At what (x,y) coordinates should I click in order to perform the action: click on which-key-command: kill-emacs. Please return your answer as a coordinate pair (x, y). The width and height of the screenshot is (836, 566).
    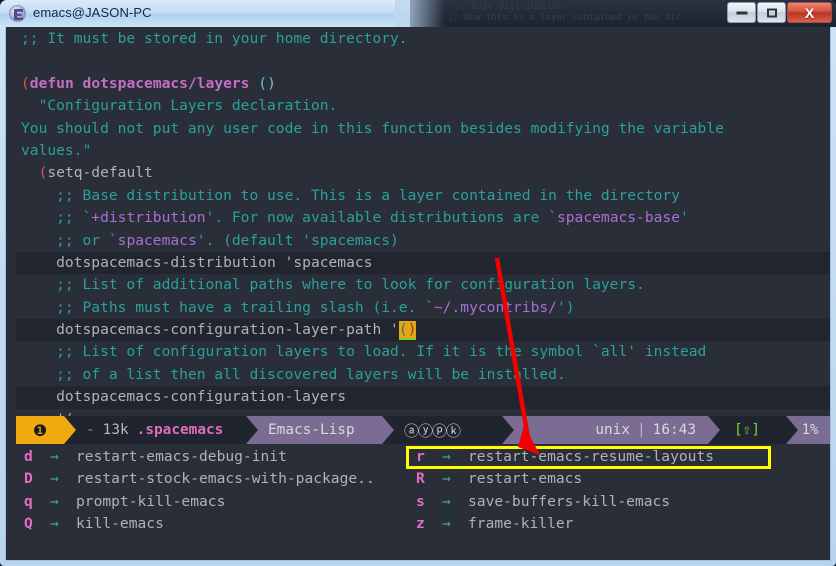
    Looking at the image, I should click on (120, 524).